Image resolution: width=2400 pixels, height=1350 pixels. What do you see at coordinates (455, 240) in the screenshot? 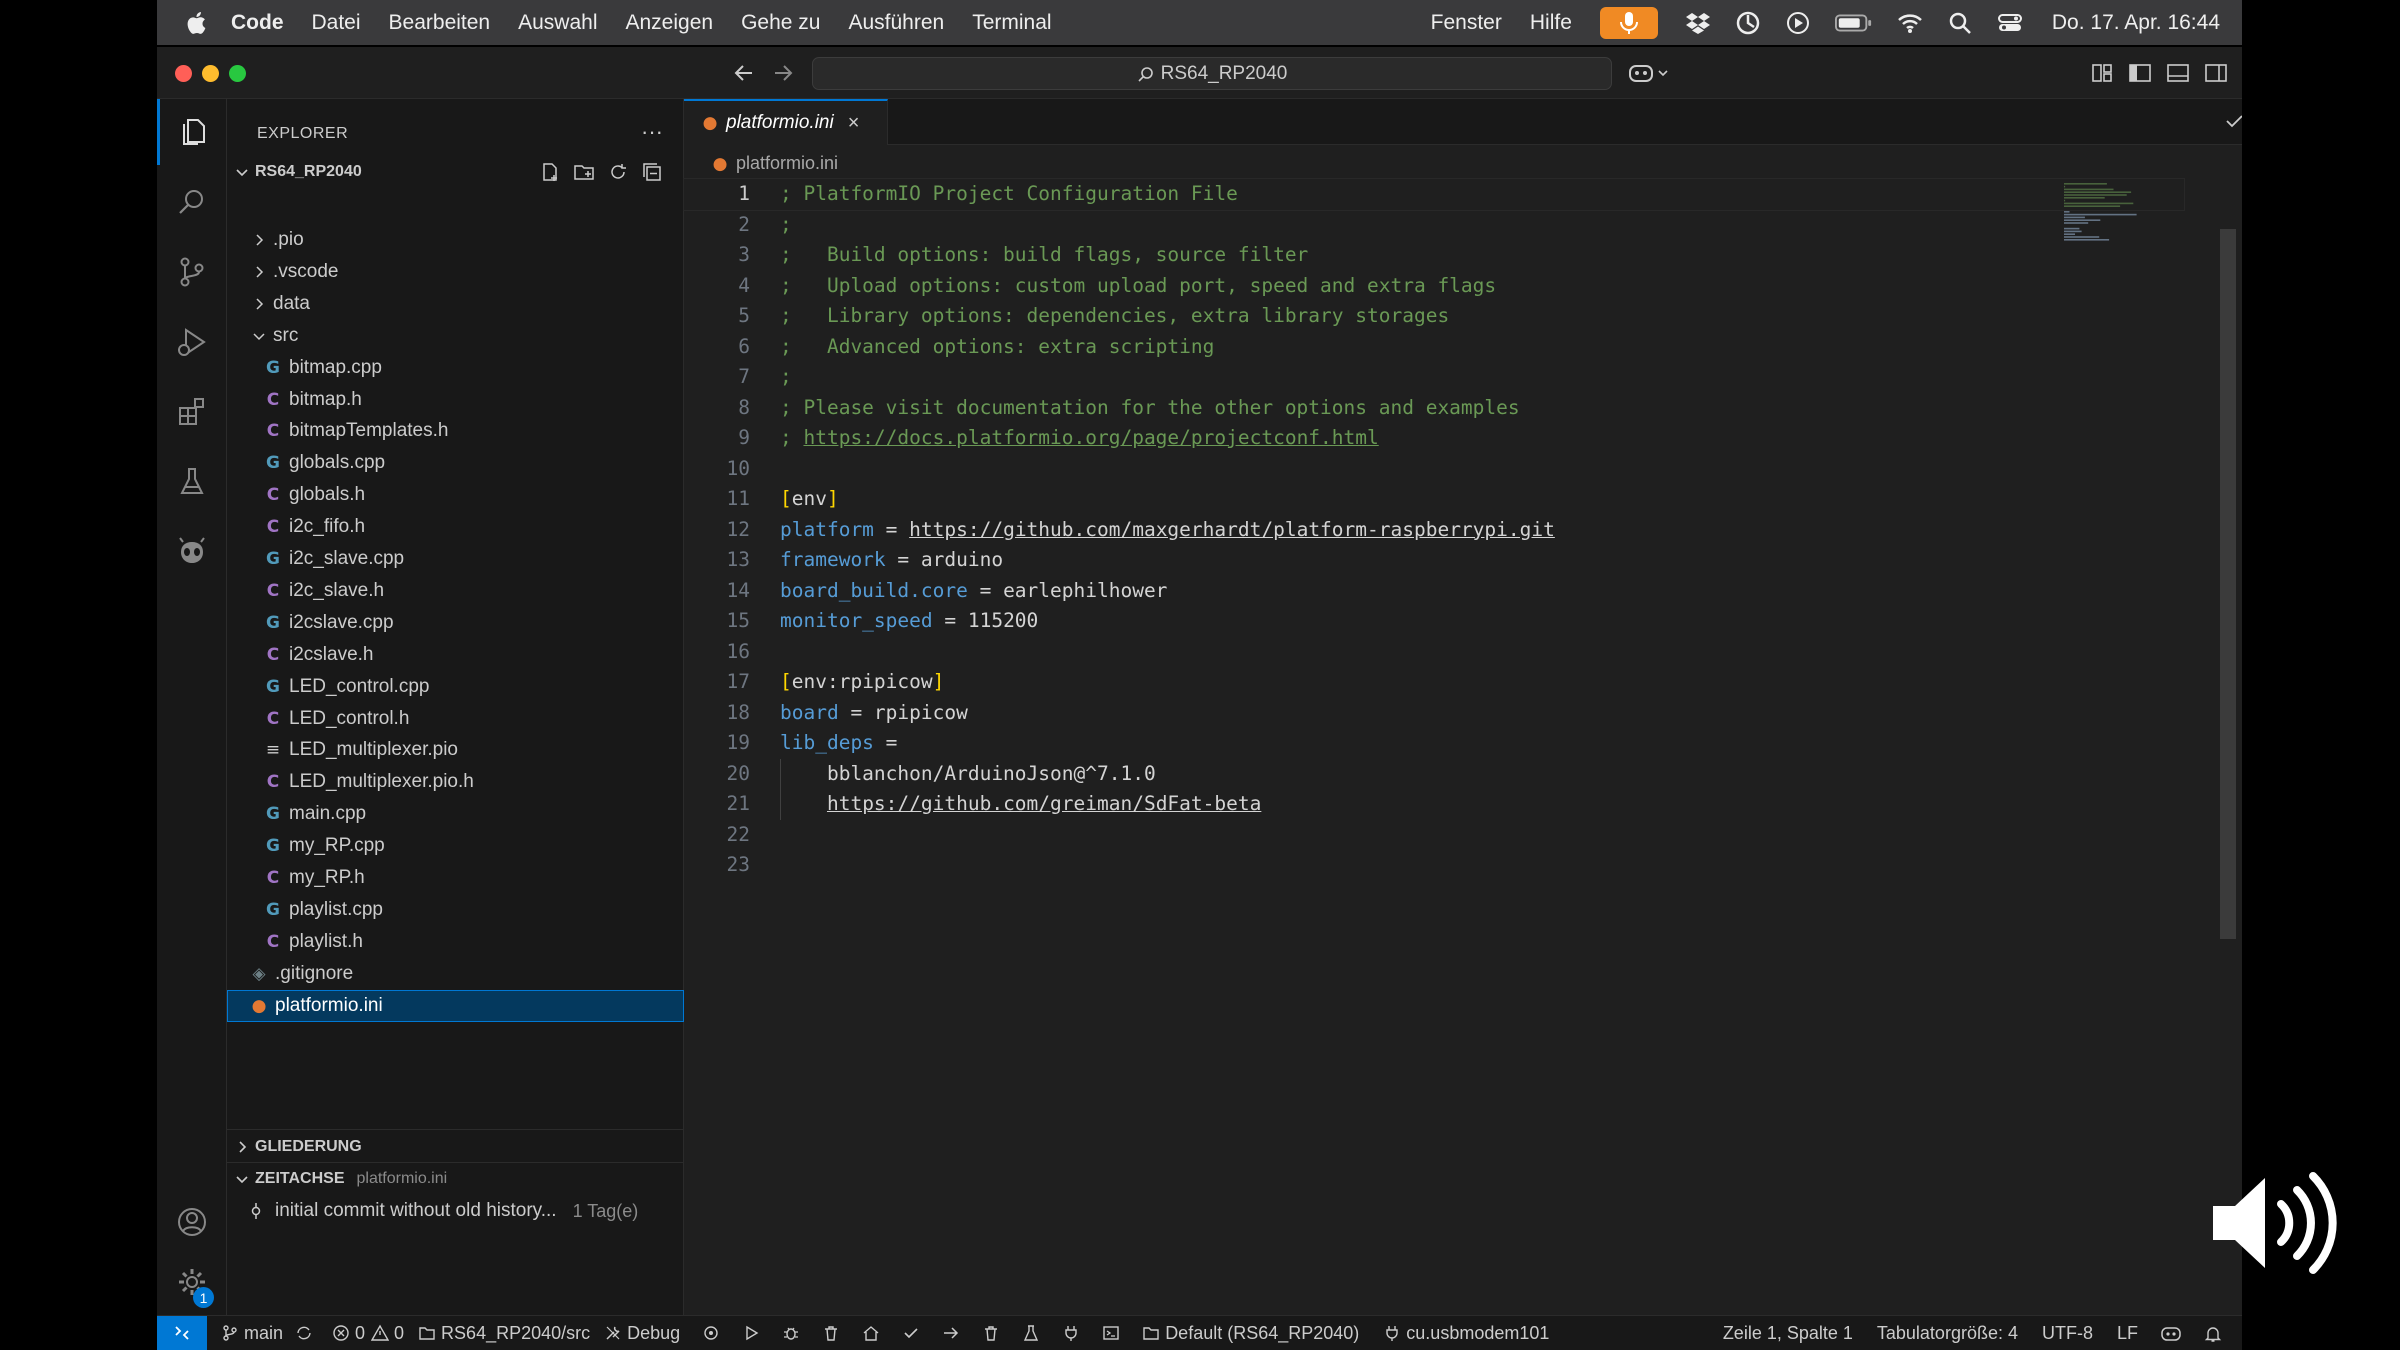
I see `tree-folder: .pio` at bounding box center [455, 240].